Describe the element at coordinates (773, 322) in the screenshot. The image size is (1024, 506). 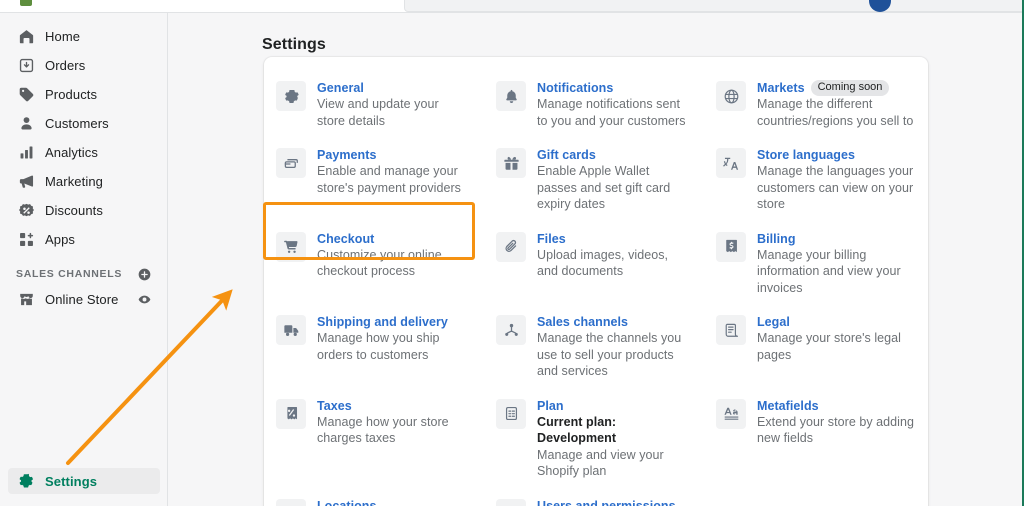
I see `settings-item-title: Legal` at that location.